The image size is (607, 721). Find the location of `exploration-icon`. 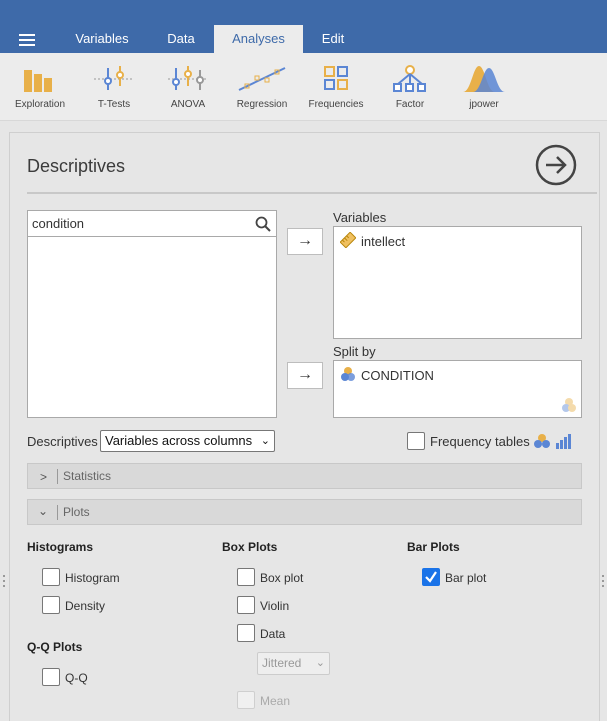

exploration-icon is located at coordinates (38, 81).